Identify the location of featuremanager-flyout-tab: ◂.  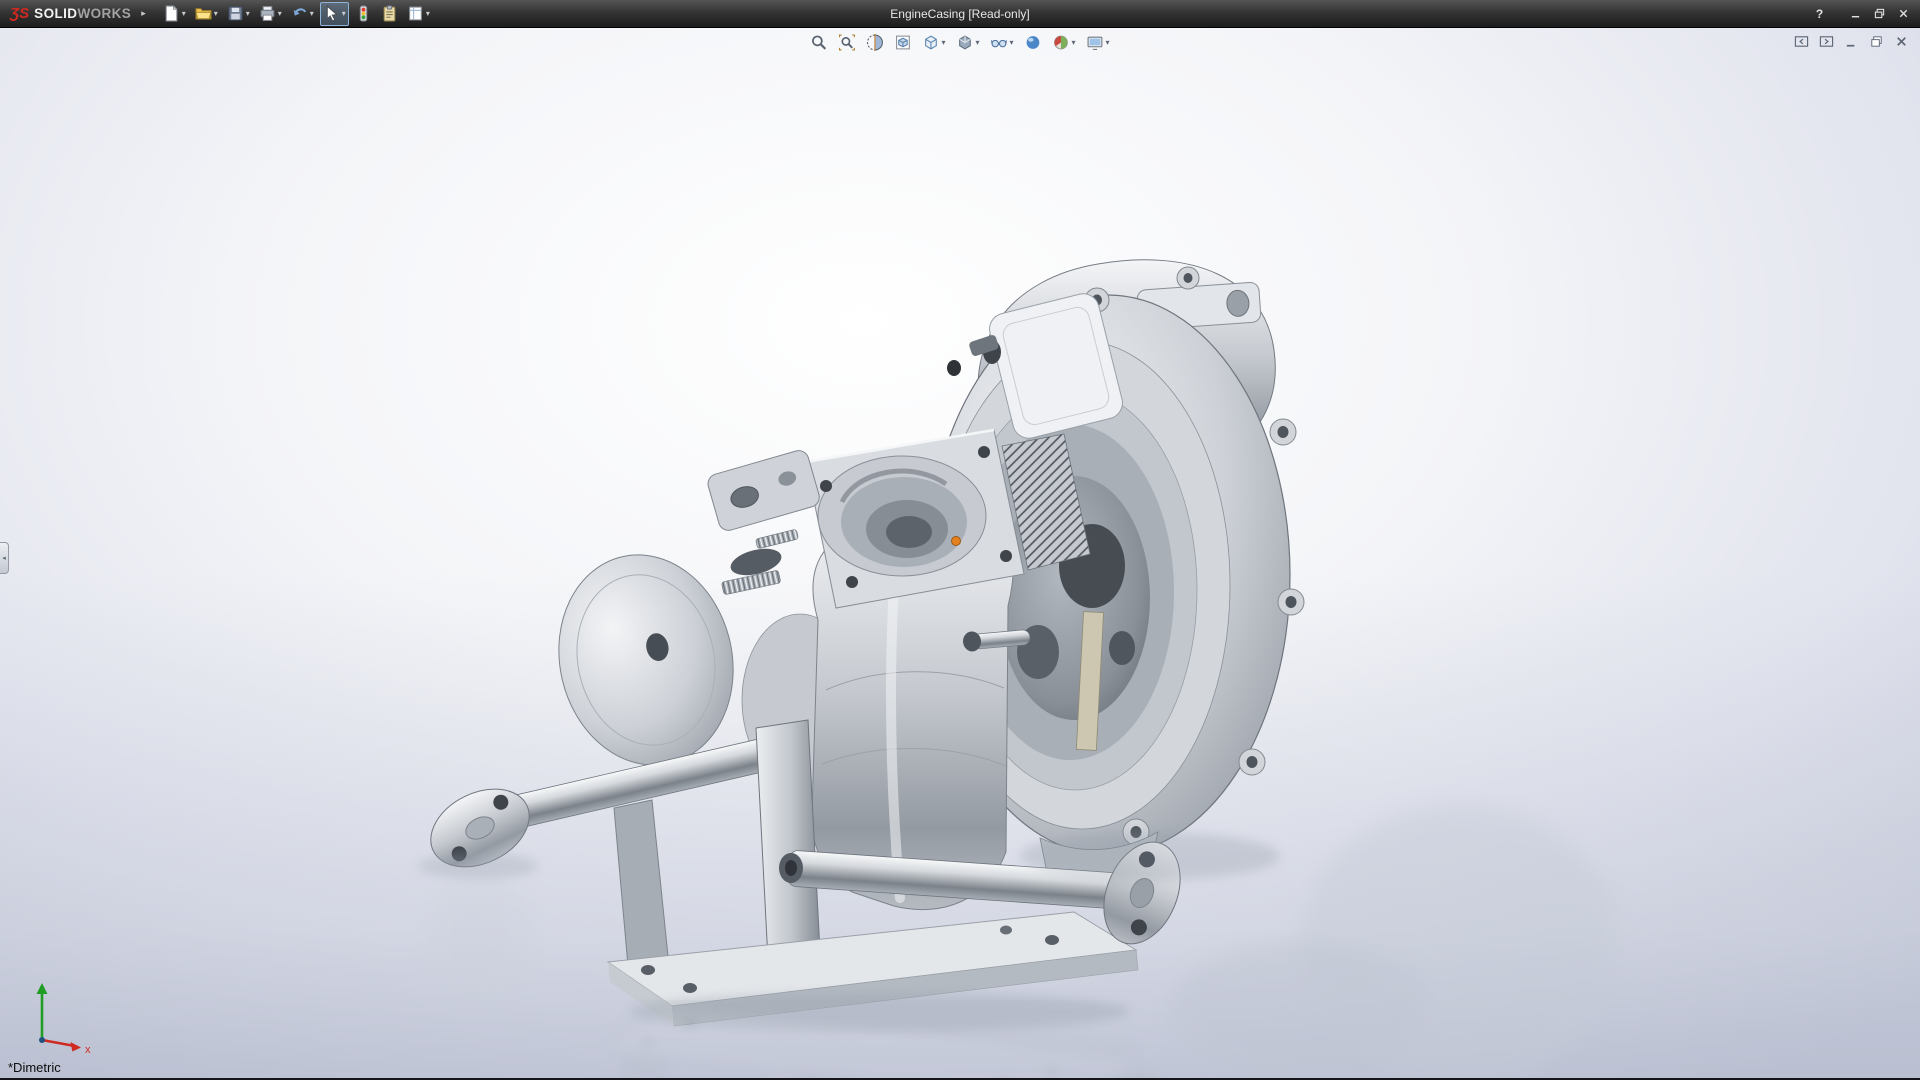
(4, 558).